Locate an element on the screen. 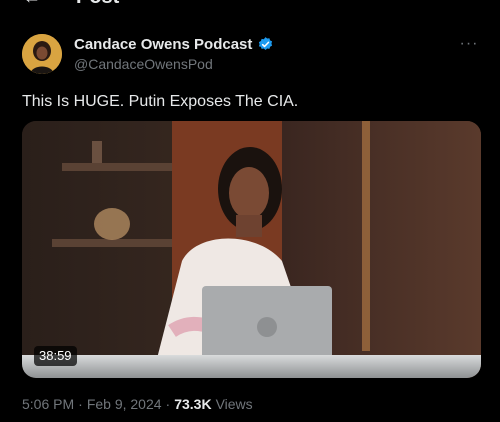 This screenshot has height=422, width=500. avatar-image is located at coordinates (42, 54).